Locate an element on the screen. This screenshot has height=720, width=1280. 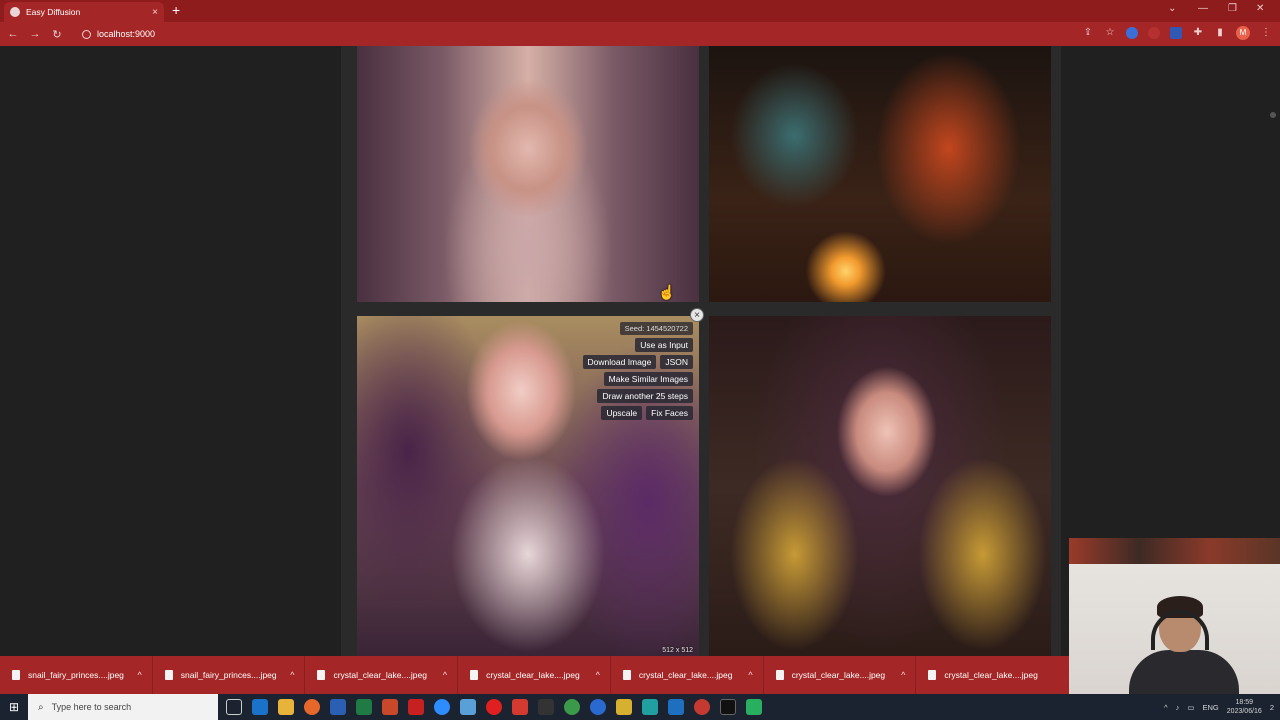
restore-button: ❐ is located at coordinates (1232, 8).